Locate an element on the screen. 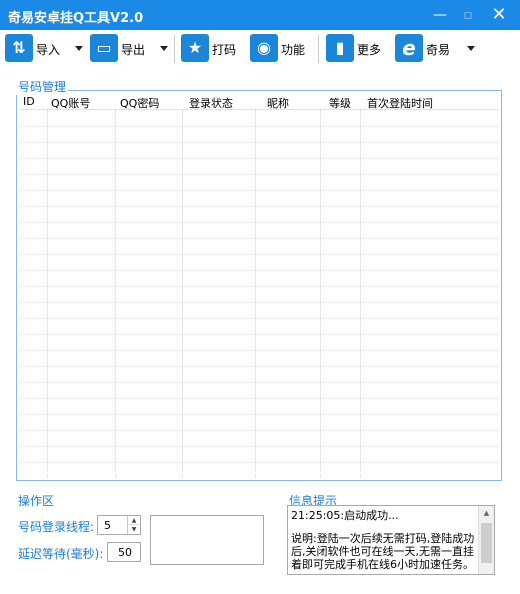 Image resolution: width=520 pixels, height=594 pixels. browser-icon: e is located at coordinates (409, 48).